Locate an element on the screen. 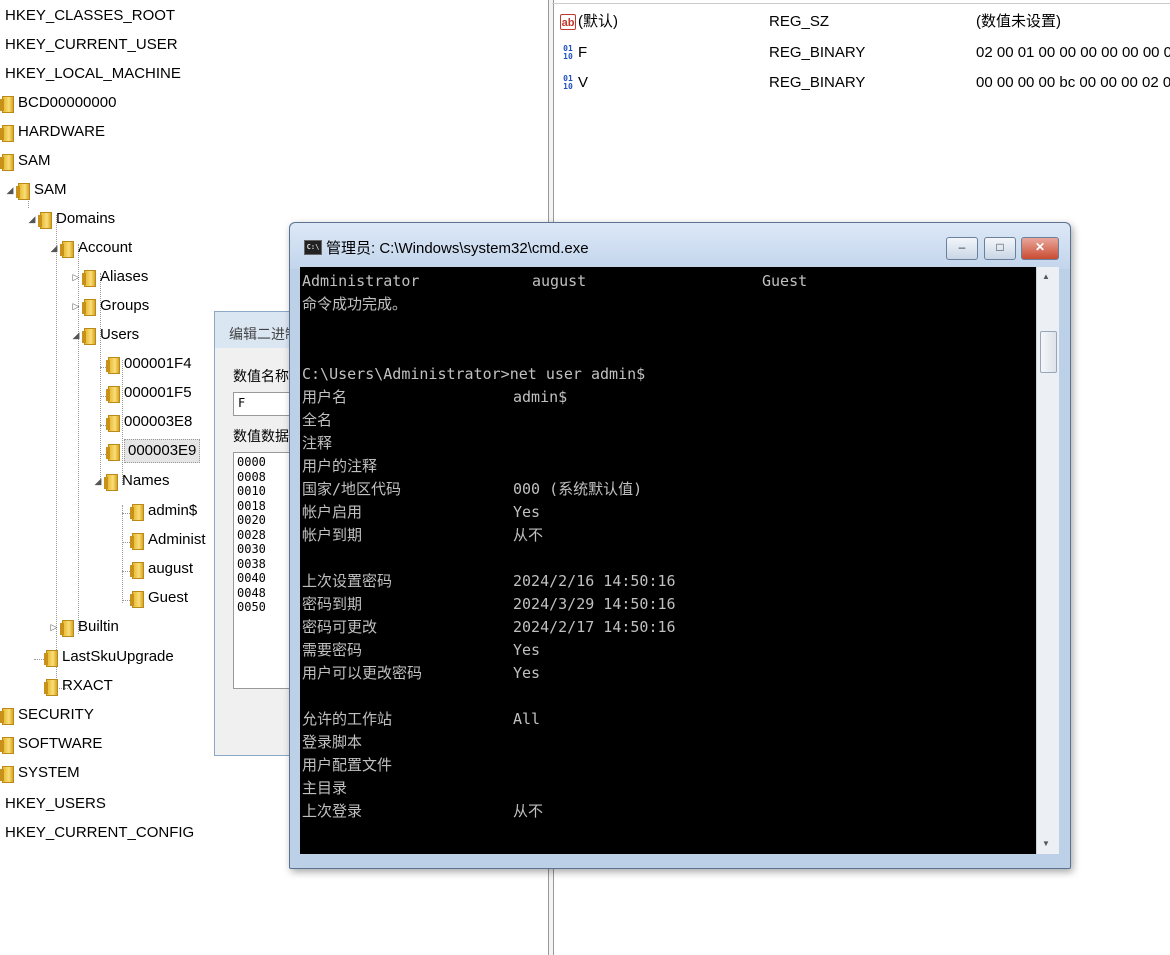 The image size is (1170, 955). hex-offset: 0020 is located at coordinates (251, 520).